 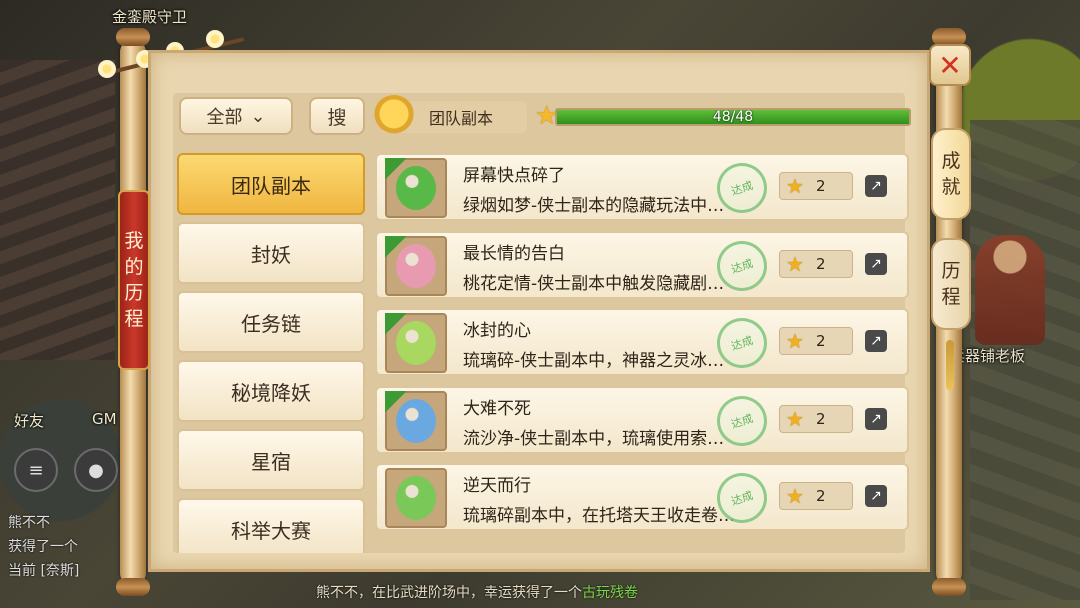 What do you see at coordinates (271, 253) in the screenshot?
I see `sidebar-item: 封妖` at bounding box center [271, 253].